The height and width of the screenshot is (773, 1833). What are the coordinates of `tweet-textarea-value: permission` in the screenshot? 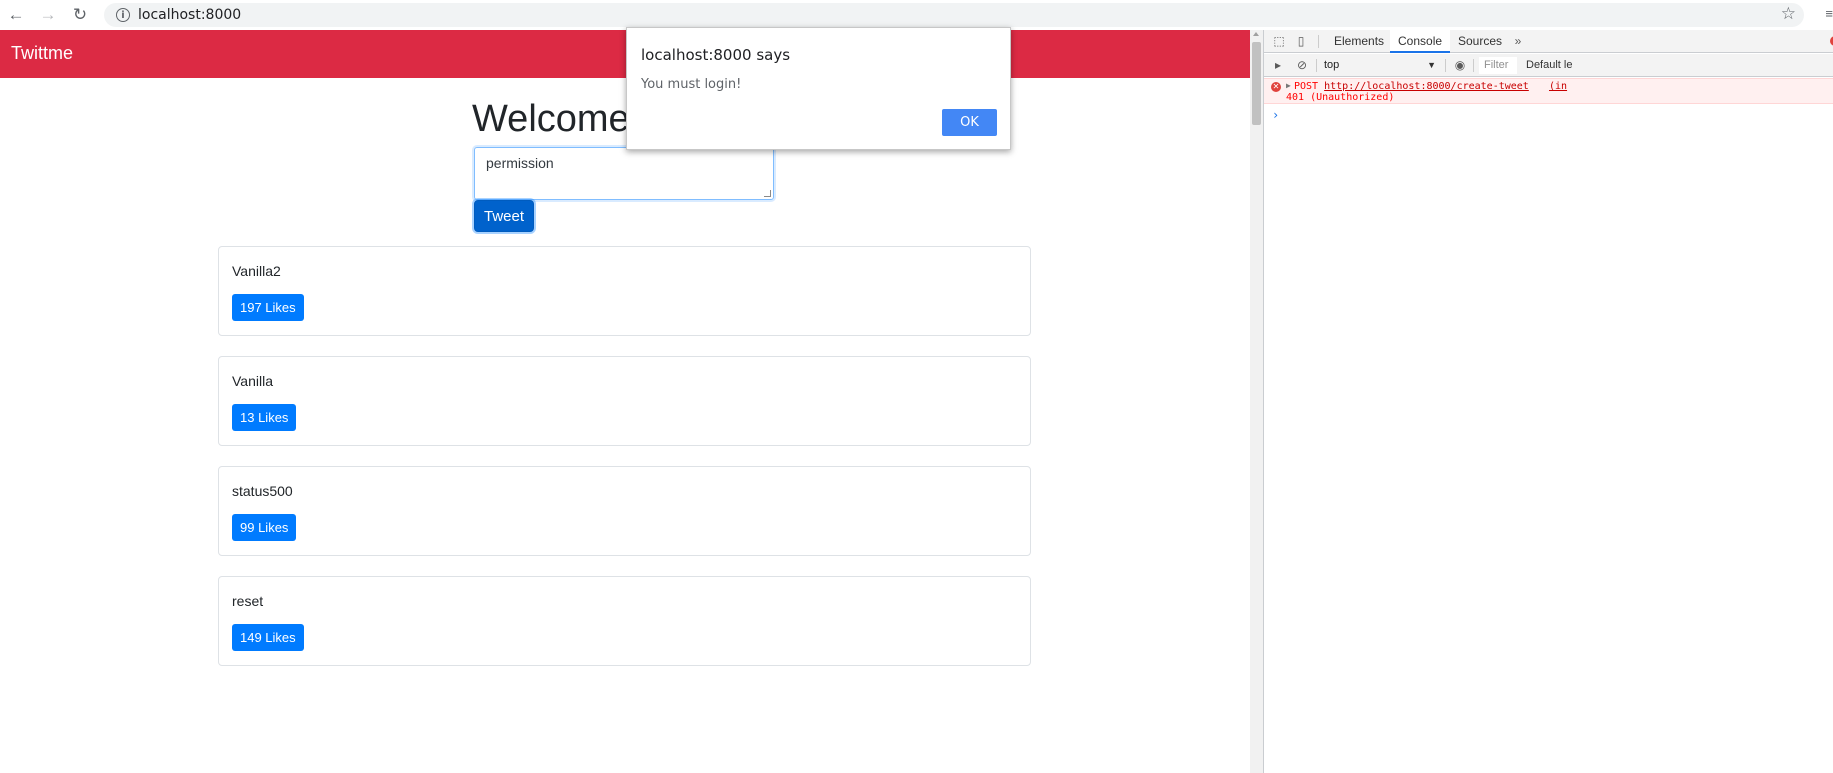 It's located at (520, 163).